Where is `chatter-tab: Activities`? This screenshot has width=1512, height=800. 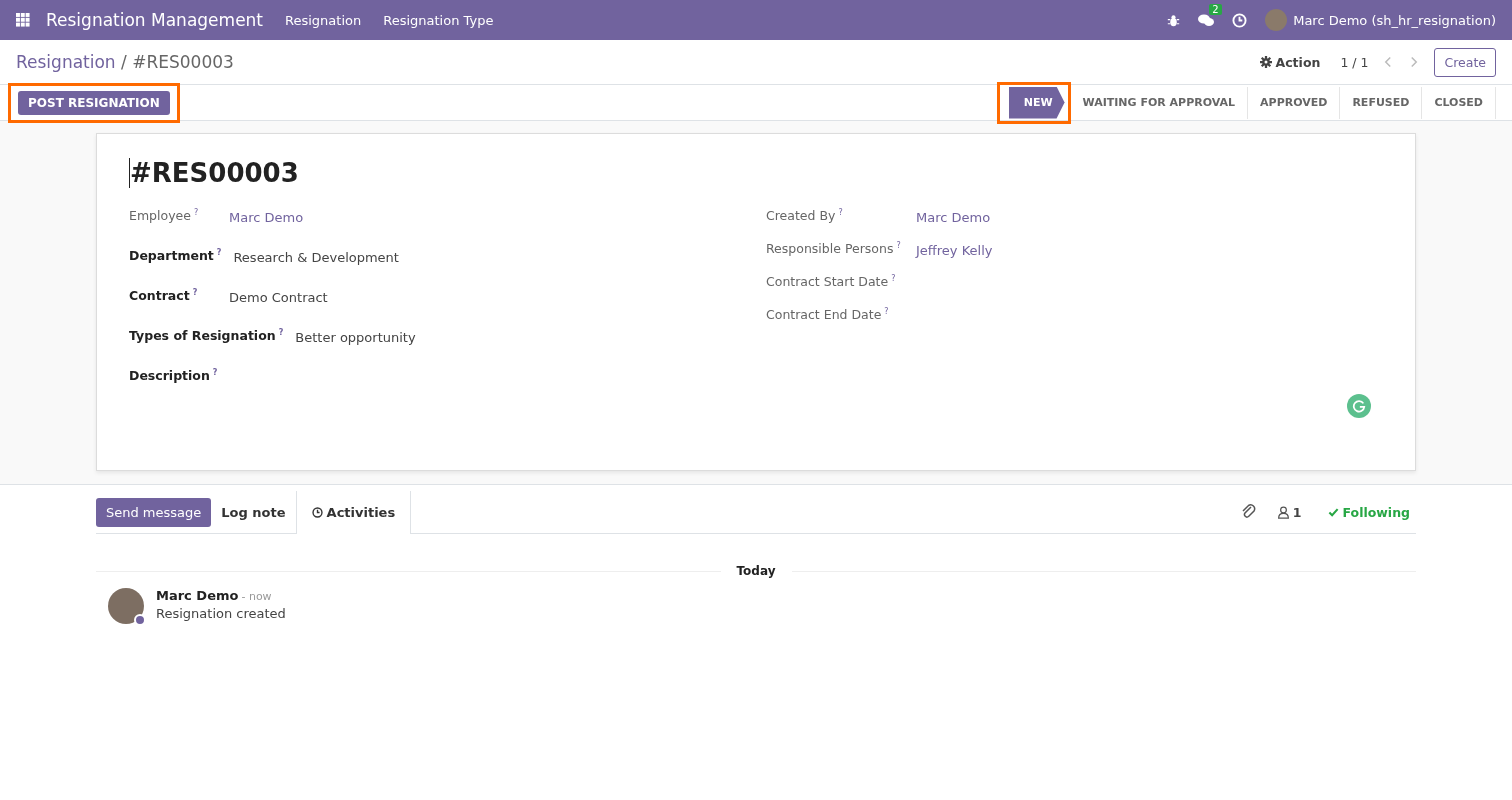
chatter-tab: Activities is located at coordinates (353, 512).